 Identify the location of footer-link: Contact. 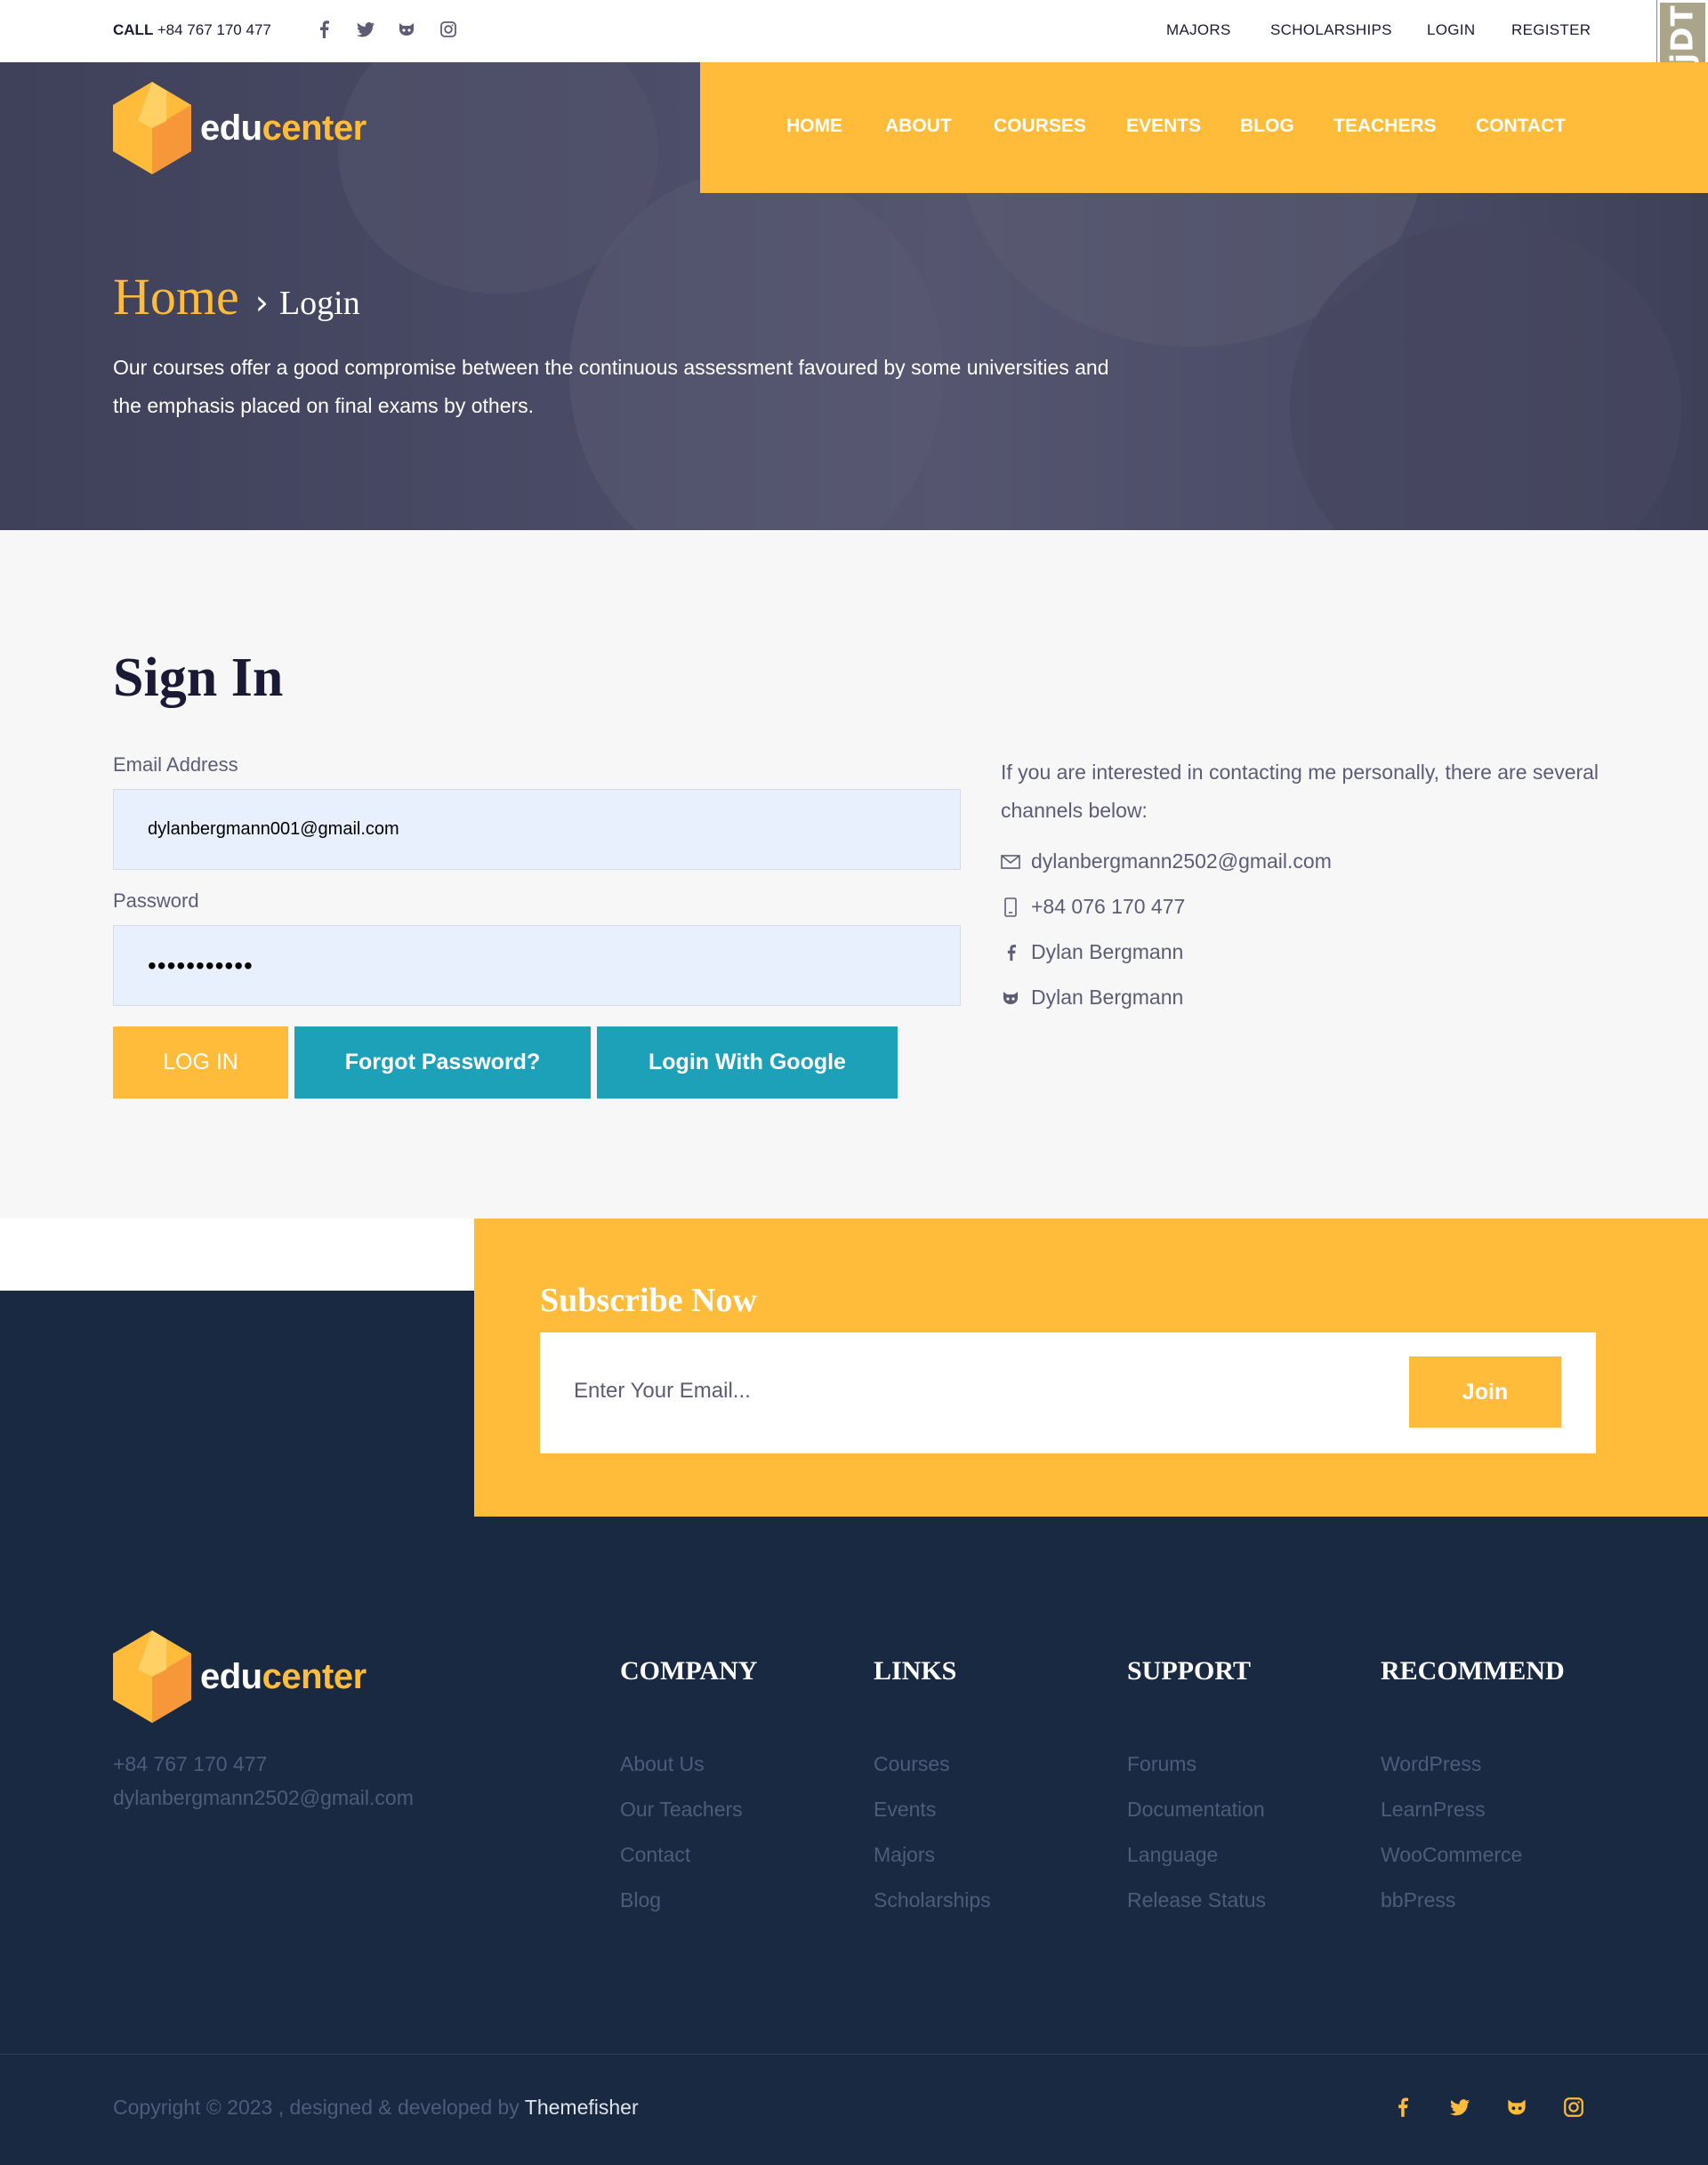
(655, 1855).